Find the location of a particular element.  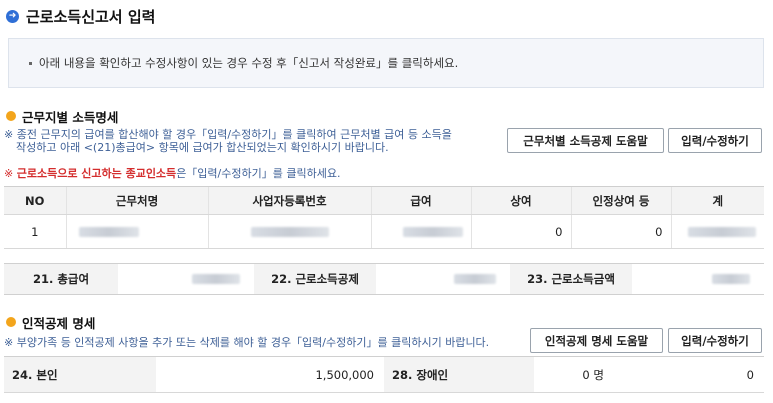

disabled-count: 0 명 is located at coordinates (574, 374).